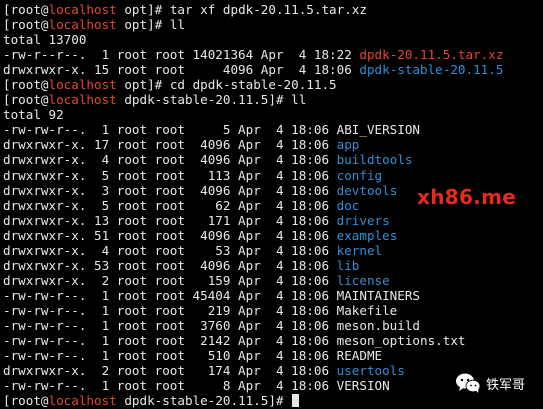 The width and height of the screenshot is (543, 409). Describe the element at coordinates (296, 401) in the screenshot. I see `text-cursor` at that location.